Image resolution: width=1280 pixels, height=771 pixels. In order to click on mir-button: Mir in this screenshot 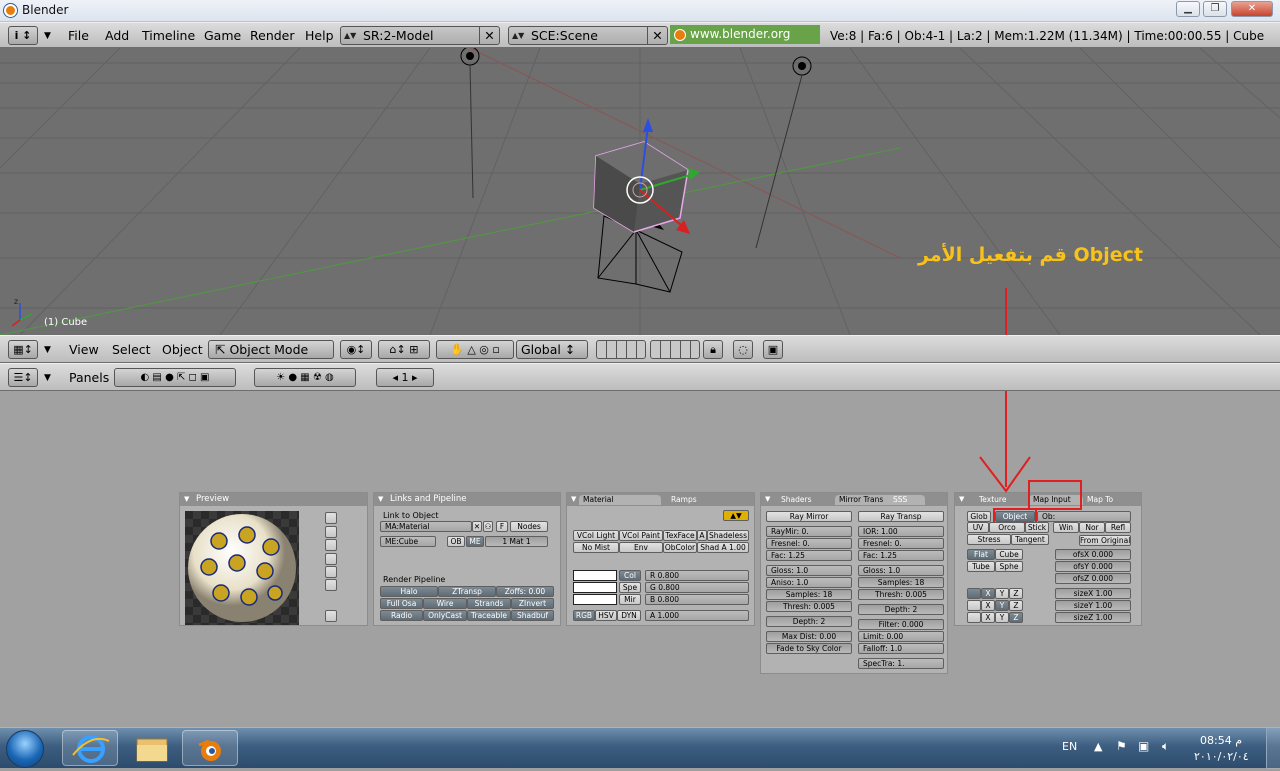, I will do `click(630, 599)`.